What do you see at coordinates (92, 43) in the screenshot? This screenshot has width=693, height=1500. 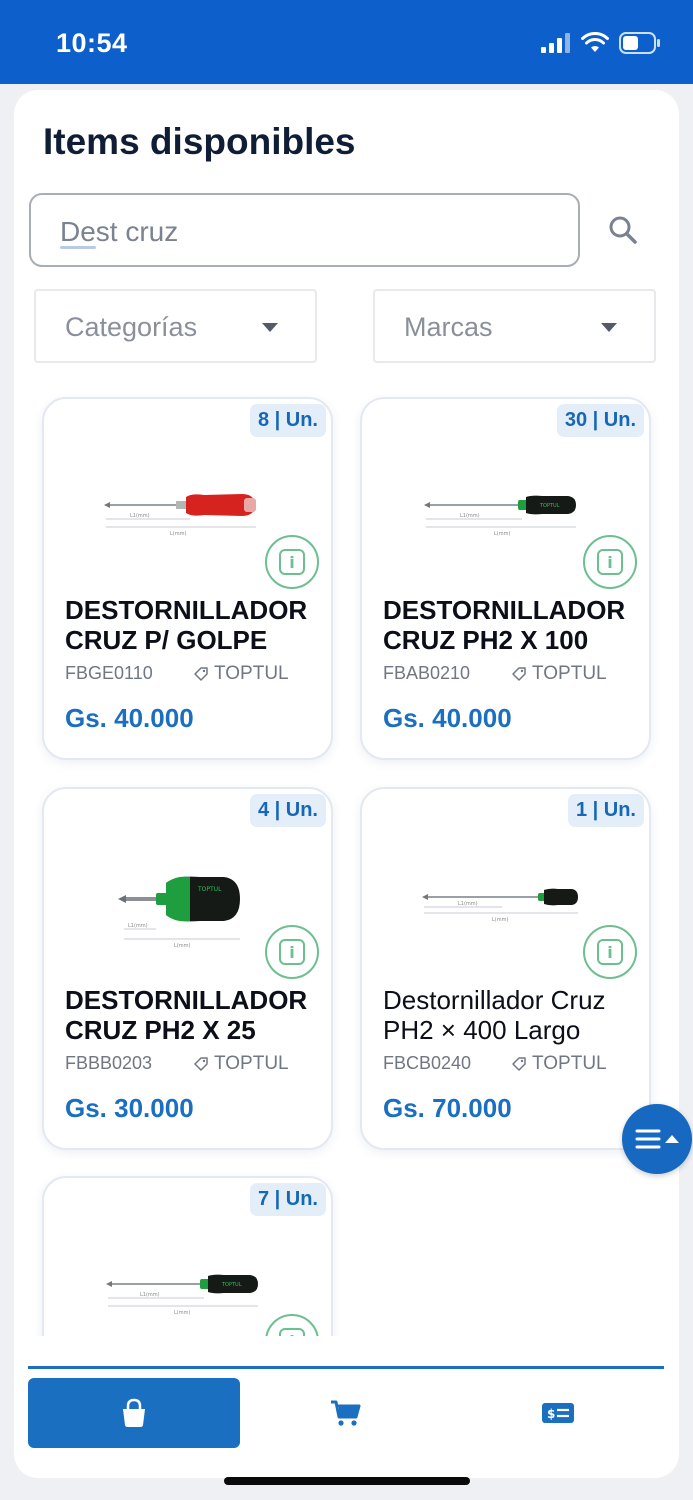 I see `status-time: 10:54` at bounding box center [92, 43].